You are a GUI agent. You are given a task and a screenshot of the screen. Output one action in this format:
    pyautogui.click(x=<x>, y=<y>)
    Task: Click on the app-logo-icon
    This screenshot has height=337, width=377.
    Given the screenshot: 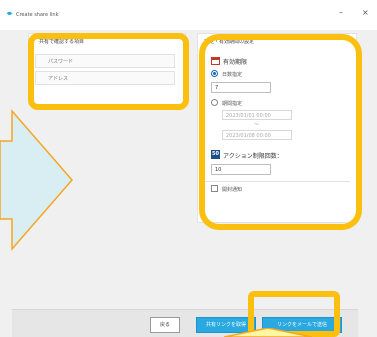 What is the action you would take?
    pyautogui.click(x=9, y=13)
    